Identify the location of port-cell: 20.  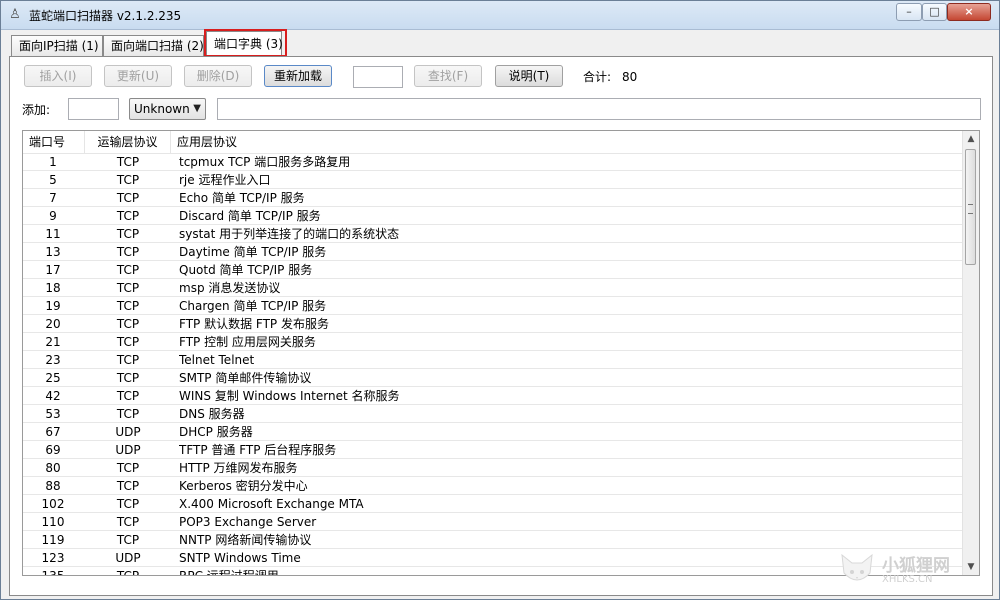
(53, 324).